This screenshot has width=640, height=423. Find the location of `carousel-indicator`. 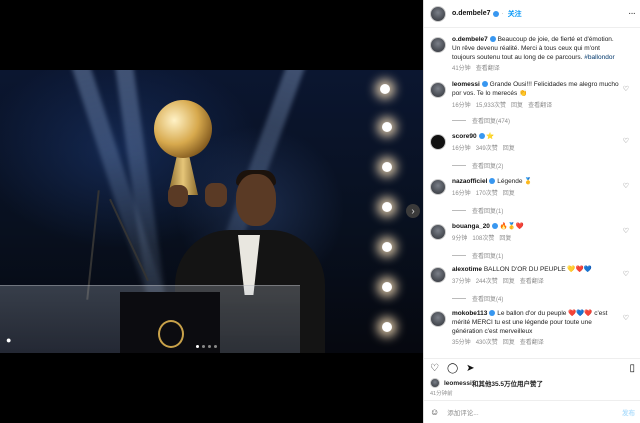

carousel-indicator is located at coordinates (206, 346).